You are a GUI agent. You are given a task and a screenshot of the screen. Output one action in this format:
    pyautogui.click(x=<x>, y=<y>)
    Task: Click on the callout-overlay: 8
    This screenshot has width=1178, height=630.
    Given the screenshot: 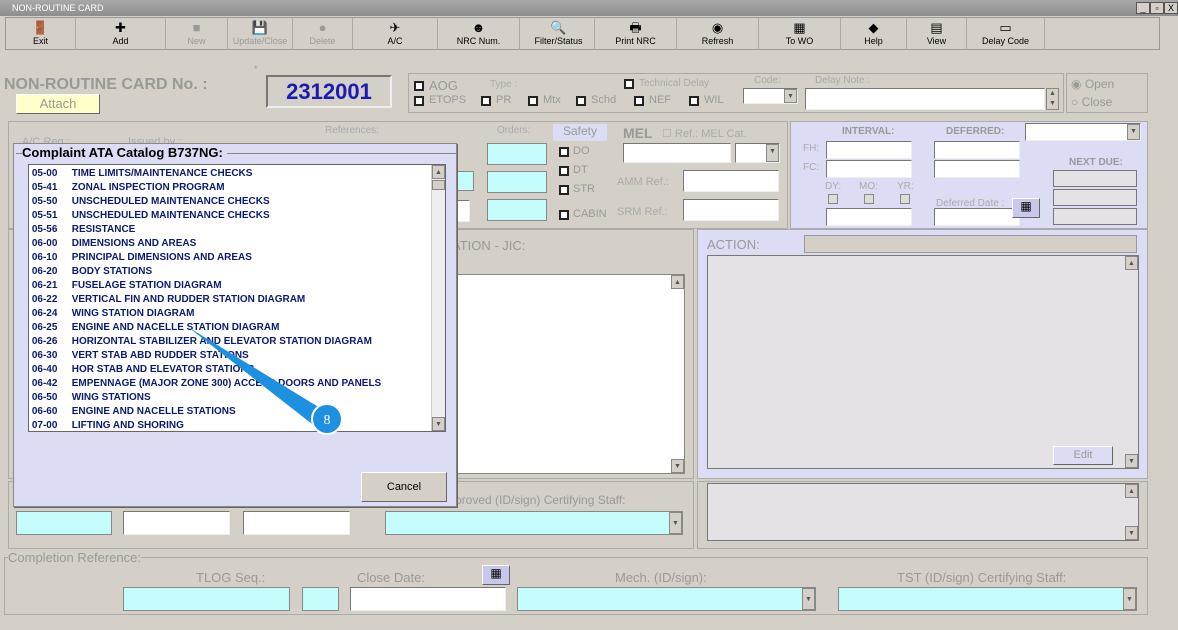 What is the action you would take?
    pyautogui.click(x=265, y=381)
    